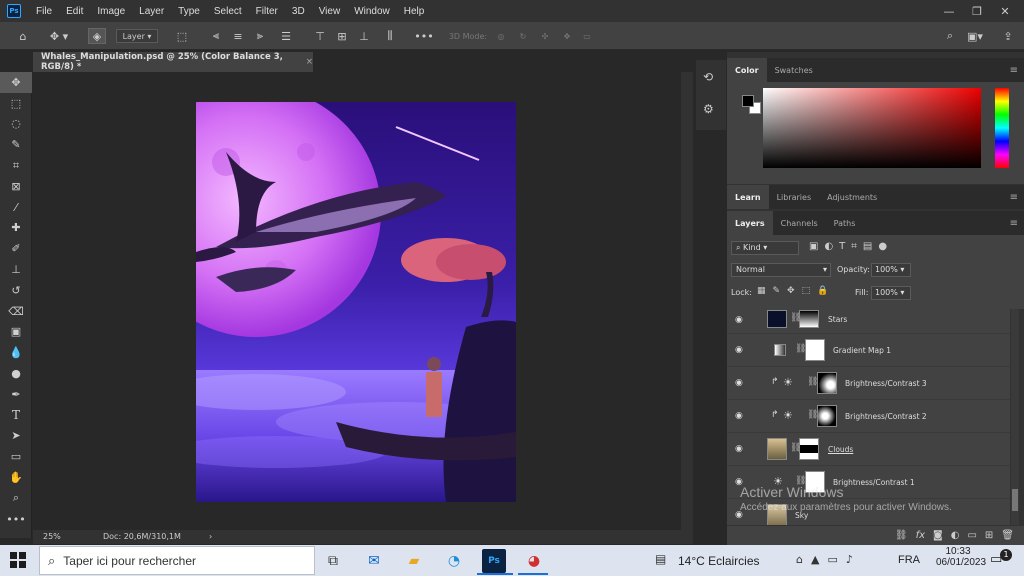 Image resolution: width=1024 pixels, height=576 pixels. What do you see at coordinates (868, 350) in the screenshot?
I see `layer-row-gradient-map-1: ◉ ⛓ Gradient Map 1` at bounding box center [868, 350].